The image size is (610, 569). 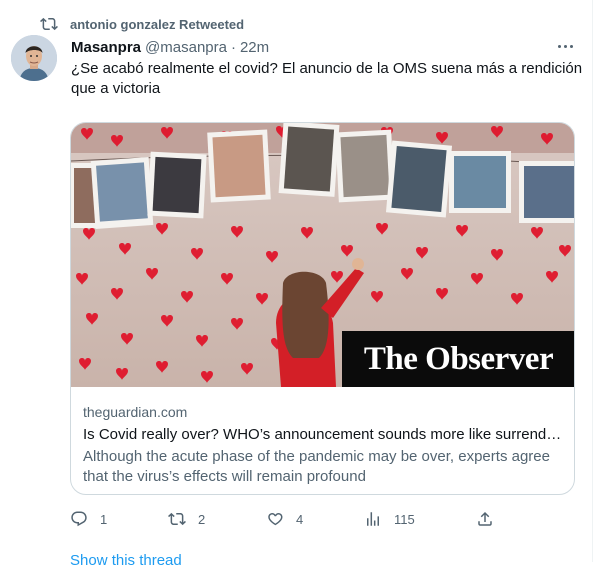 What do you see at coordinates (300, 519) in the screenshot?
I see `like-count: 4` at bounding box center [300, 519].